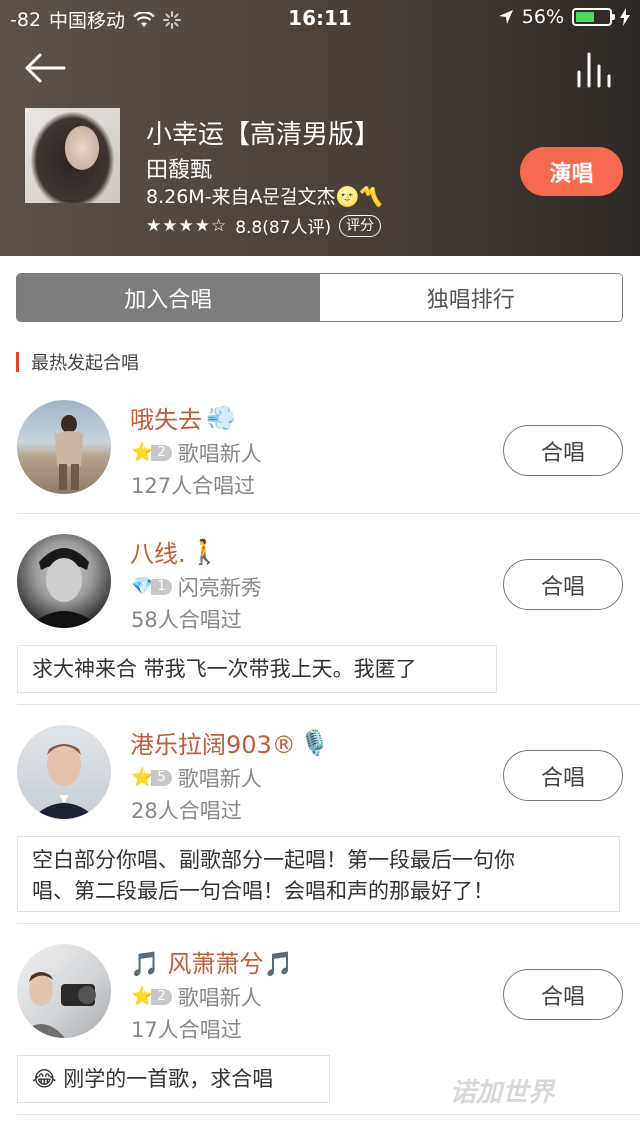 This screenshot has width=640, height=1138. Describe the element at coordinates (161, 778) in the screenshot. I see `level-number: 5` at that location.